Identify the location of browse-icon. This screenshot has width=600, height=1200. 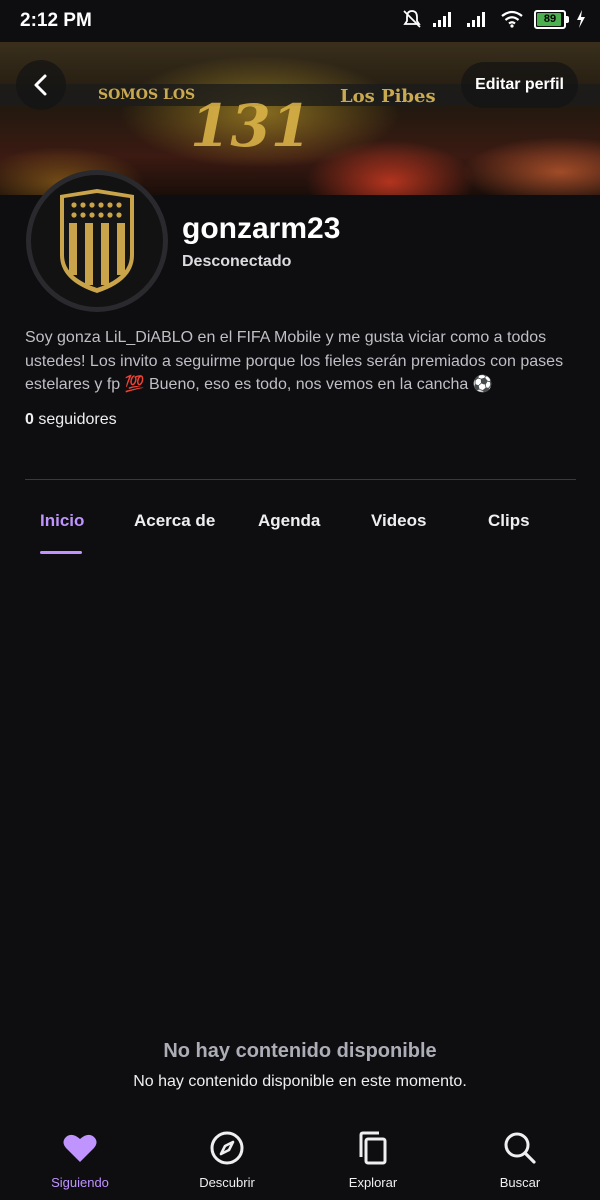
(373, 1148).